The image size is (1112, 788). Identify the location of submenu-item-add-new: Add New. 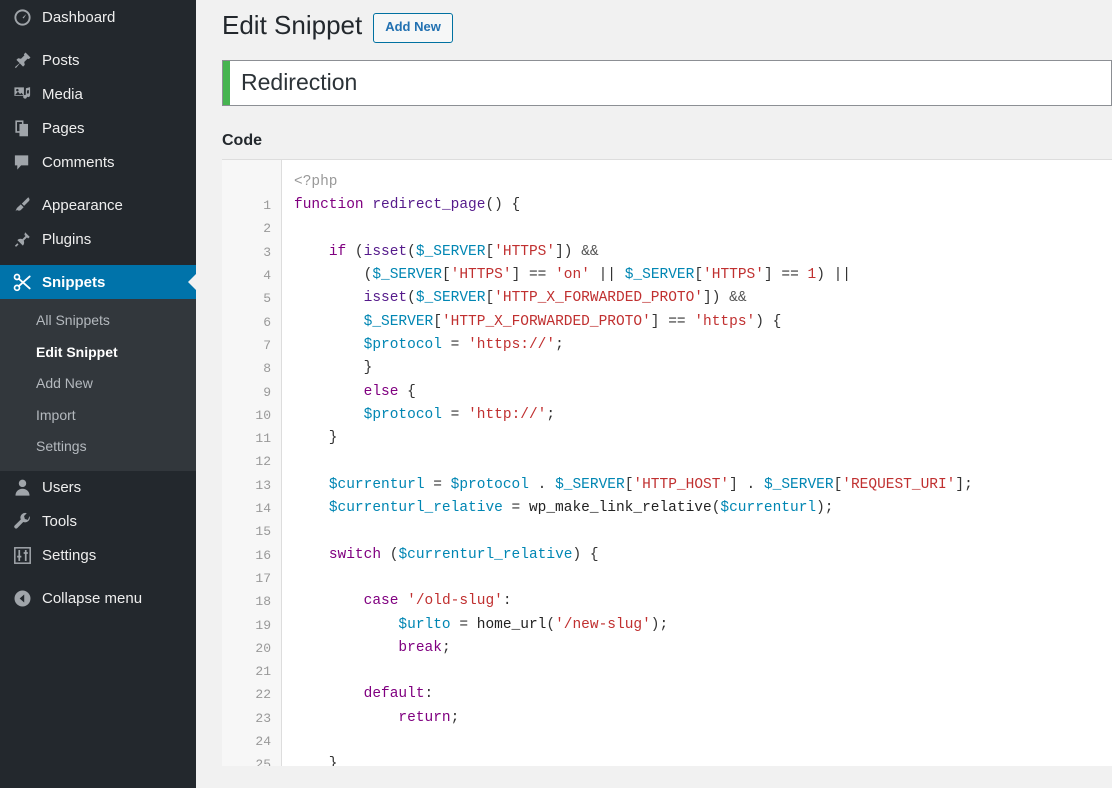
(98, 384).